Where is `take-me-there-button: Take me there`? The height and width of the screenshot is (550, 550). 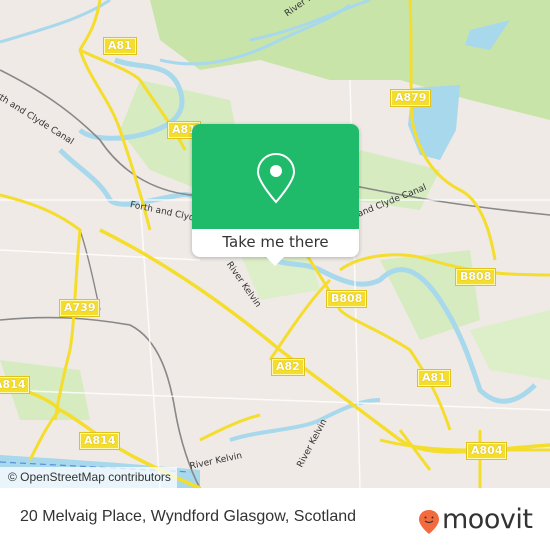
take-me-there-button: Take me there is located at coordinates (275, 243).